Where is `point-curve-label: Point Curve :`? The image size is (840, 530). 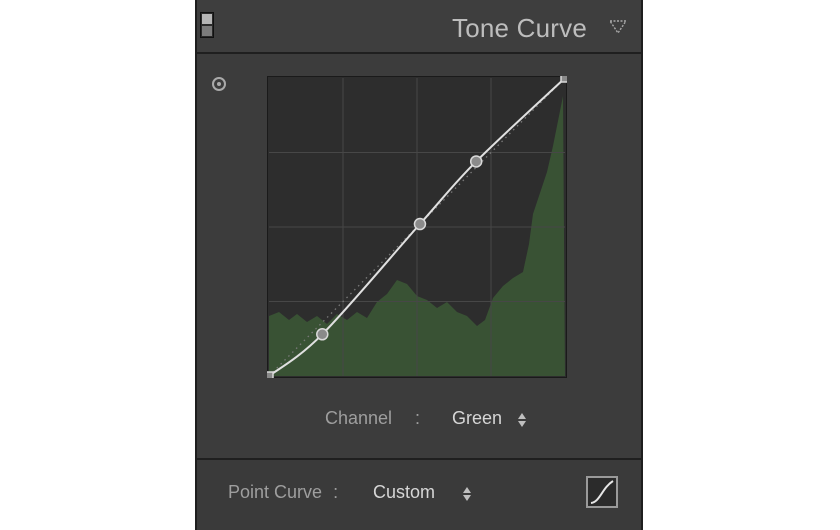 point-curve-label: Point Curve : is located at coordinates (283, 492).